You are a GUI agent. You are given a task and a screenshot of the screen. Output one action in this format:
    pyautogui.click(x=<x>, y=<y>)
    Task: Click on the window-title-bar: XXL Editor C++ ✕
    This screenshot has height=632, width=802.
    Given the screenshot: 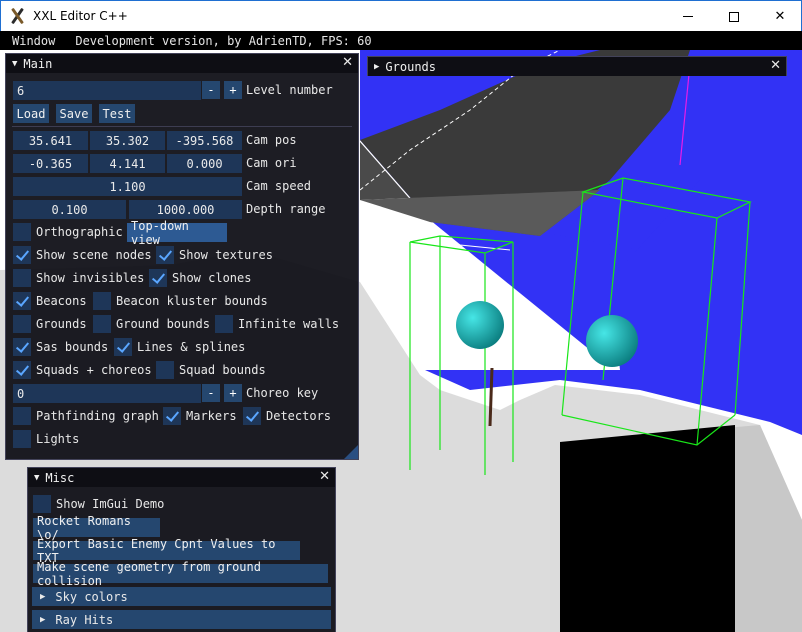 What is the action you would take?
    pyautogui.click(x=401, y=15)
    